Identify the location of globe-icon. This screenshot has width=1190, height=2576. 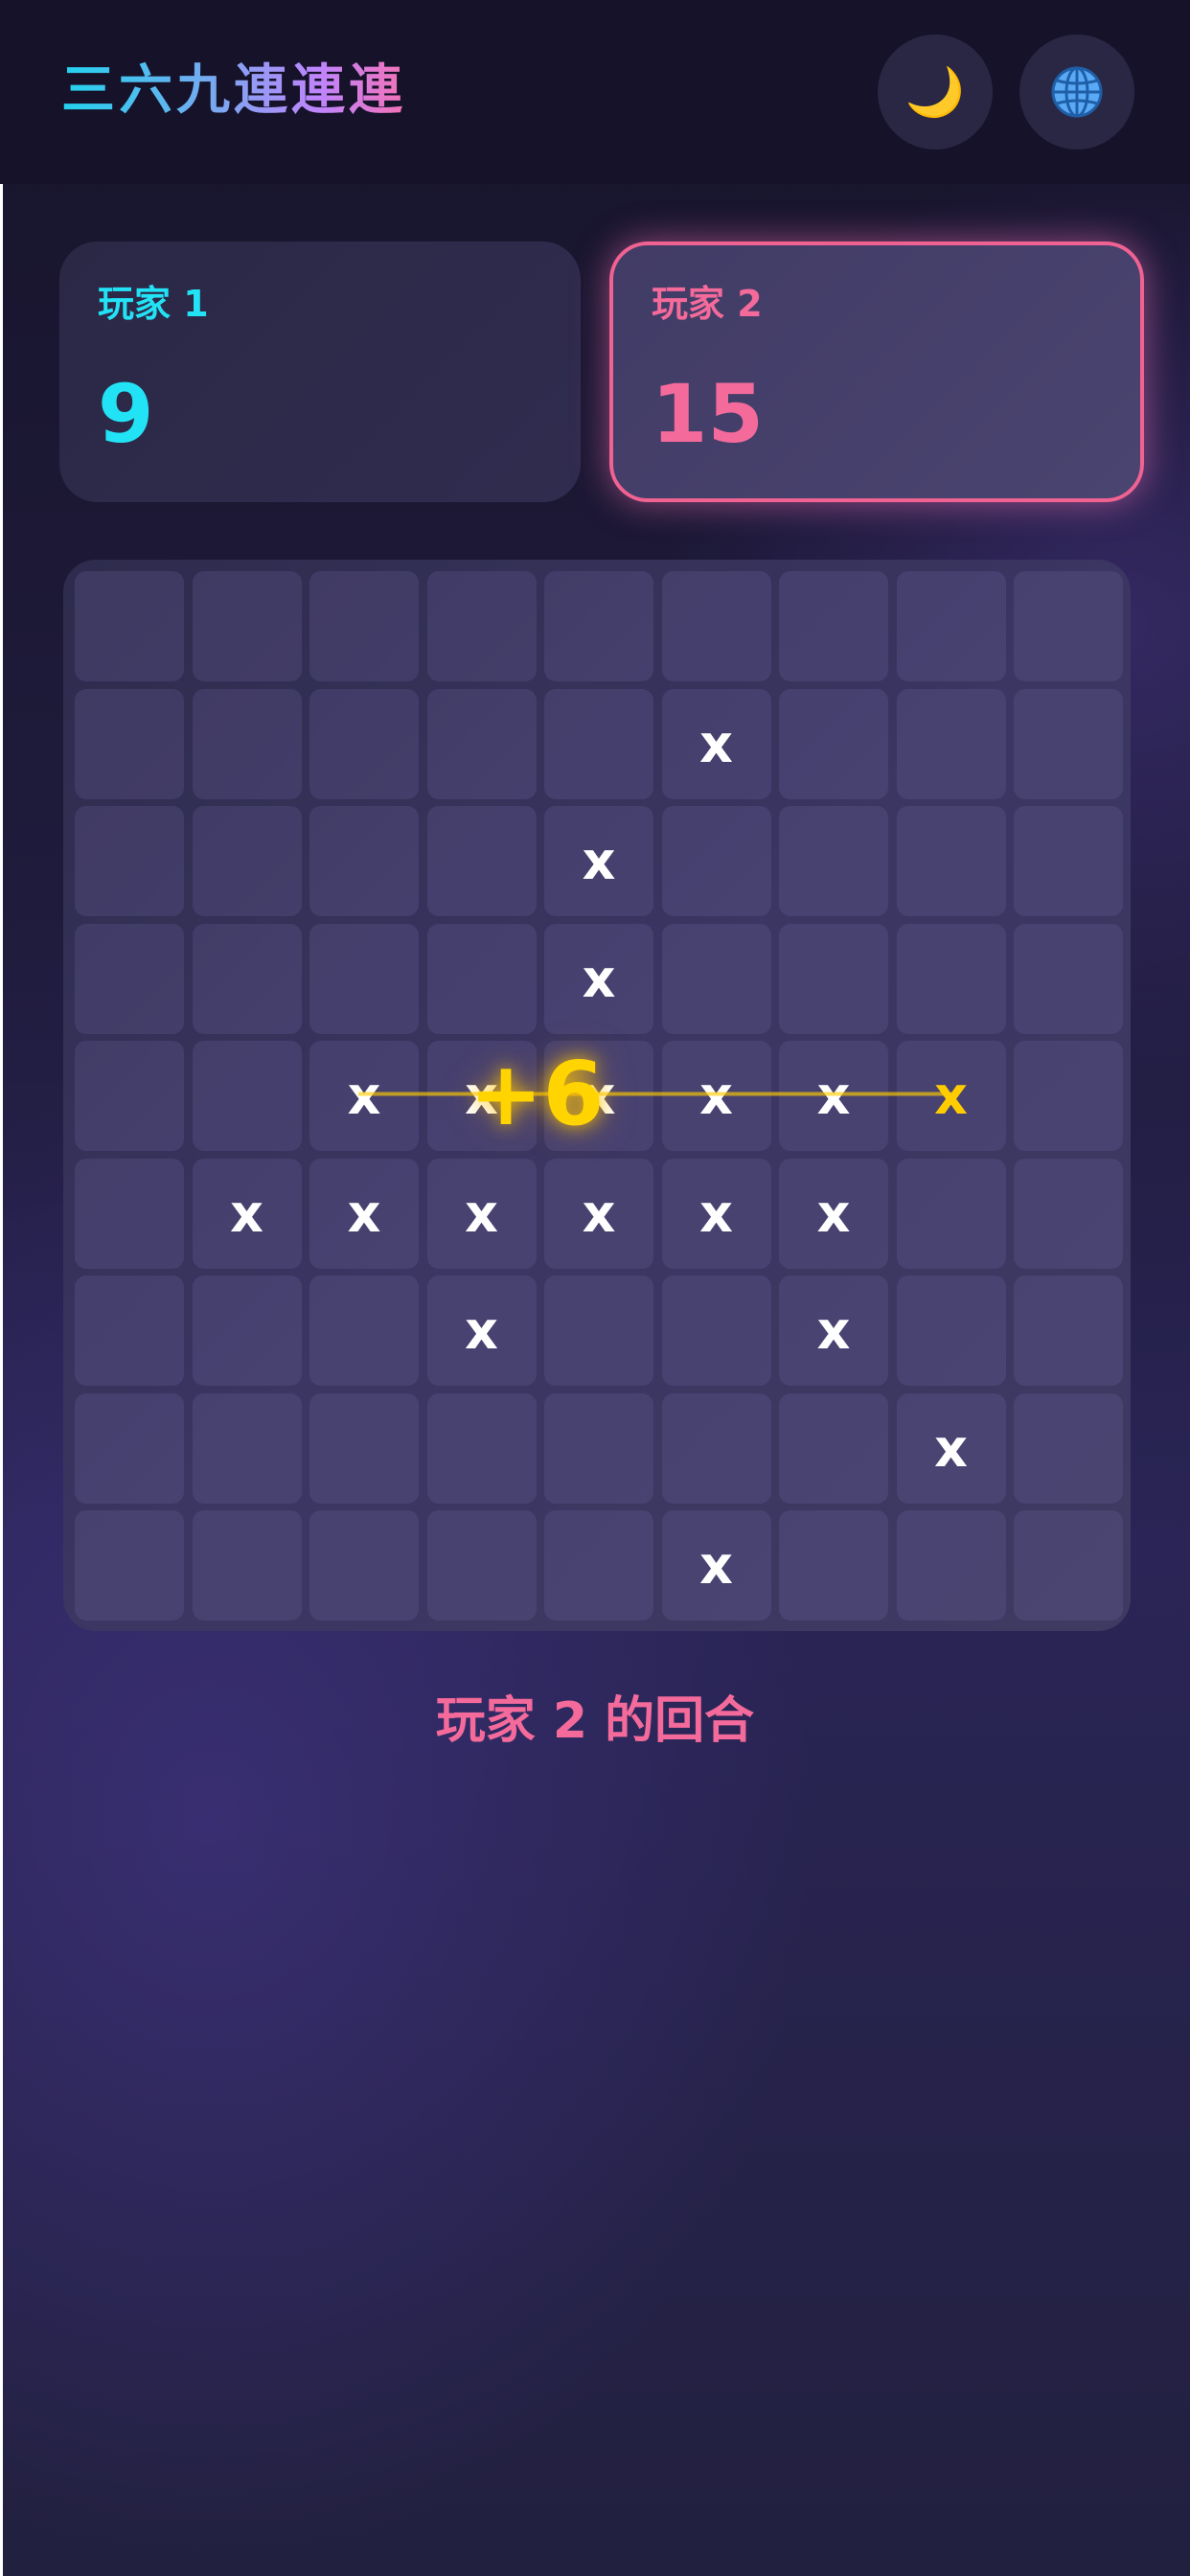
(1077, 92).